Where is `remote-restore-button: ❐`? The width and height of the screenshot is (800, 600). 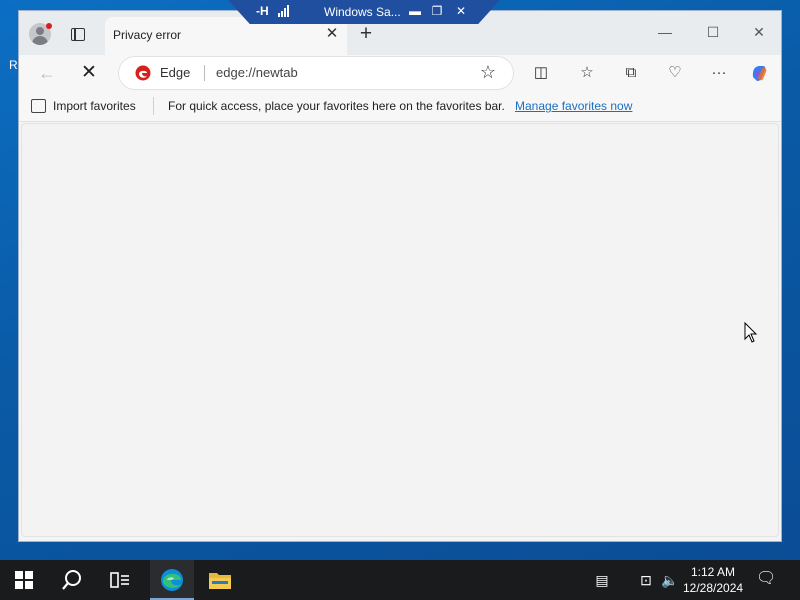
remote-restore-button: ❐ is located at coordinates (437, 11).